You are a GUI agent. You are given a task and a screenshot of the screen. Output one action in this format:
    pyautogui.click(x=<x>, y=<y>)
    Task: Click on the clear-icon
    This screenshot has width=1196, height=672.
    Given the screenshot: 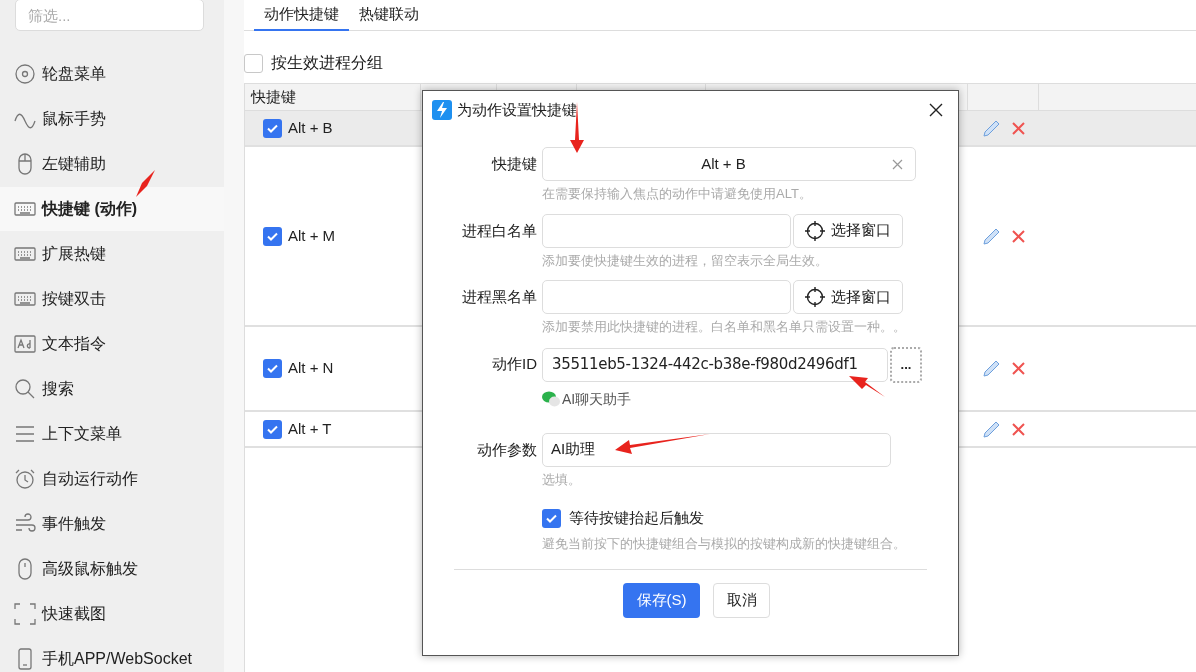 What is the action you would take?
    pyautogui.click(x=897, y=164)
    